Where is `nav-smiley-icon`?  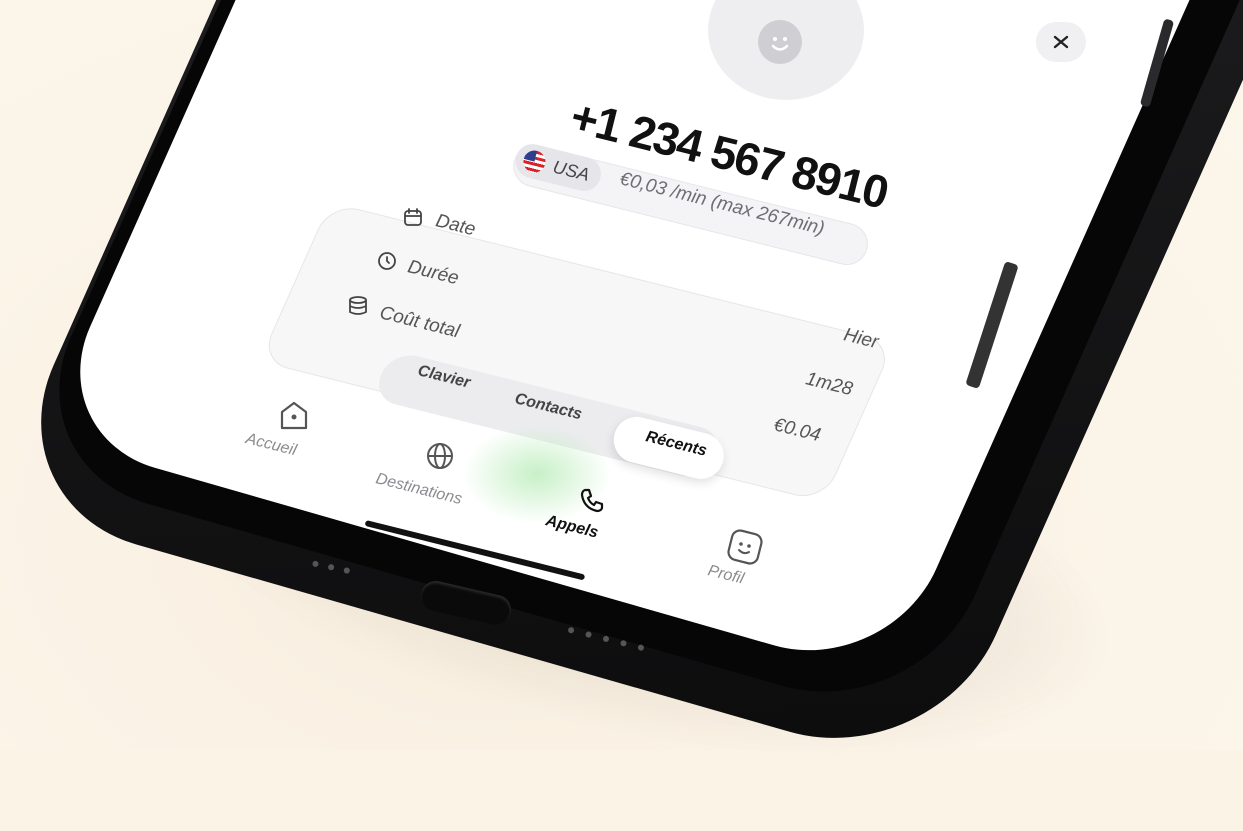
nav-smiley-icon is located at coordinates (745, 547).